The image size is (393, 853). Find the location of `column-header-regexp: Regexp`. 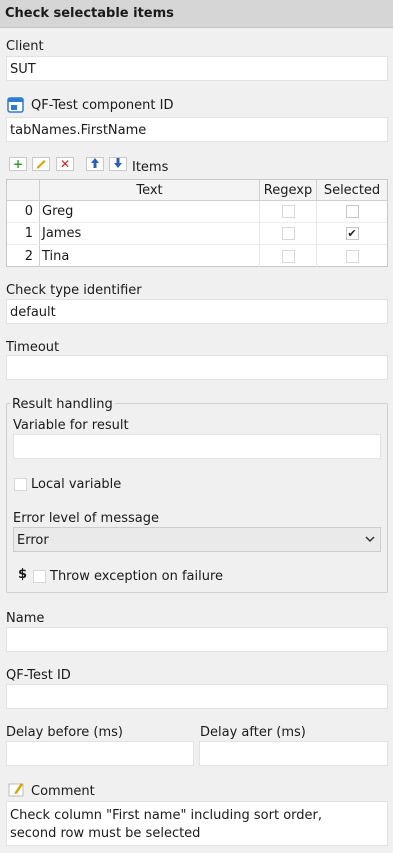

column-header-regexp: Regexp is located at coordinates (288, 190).